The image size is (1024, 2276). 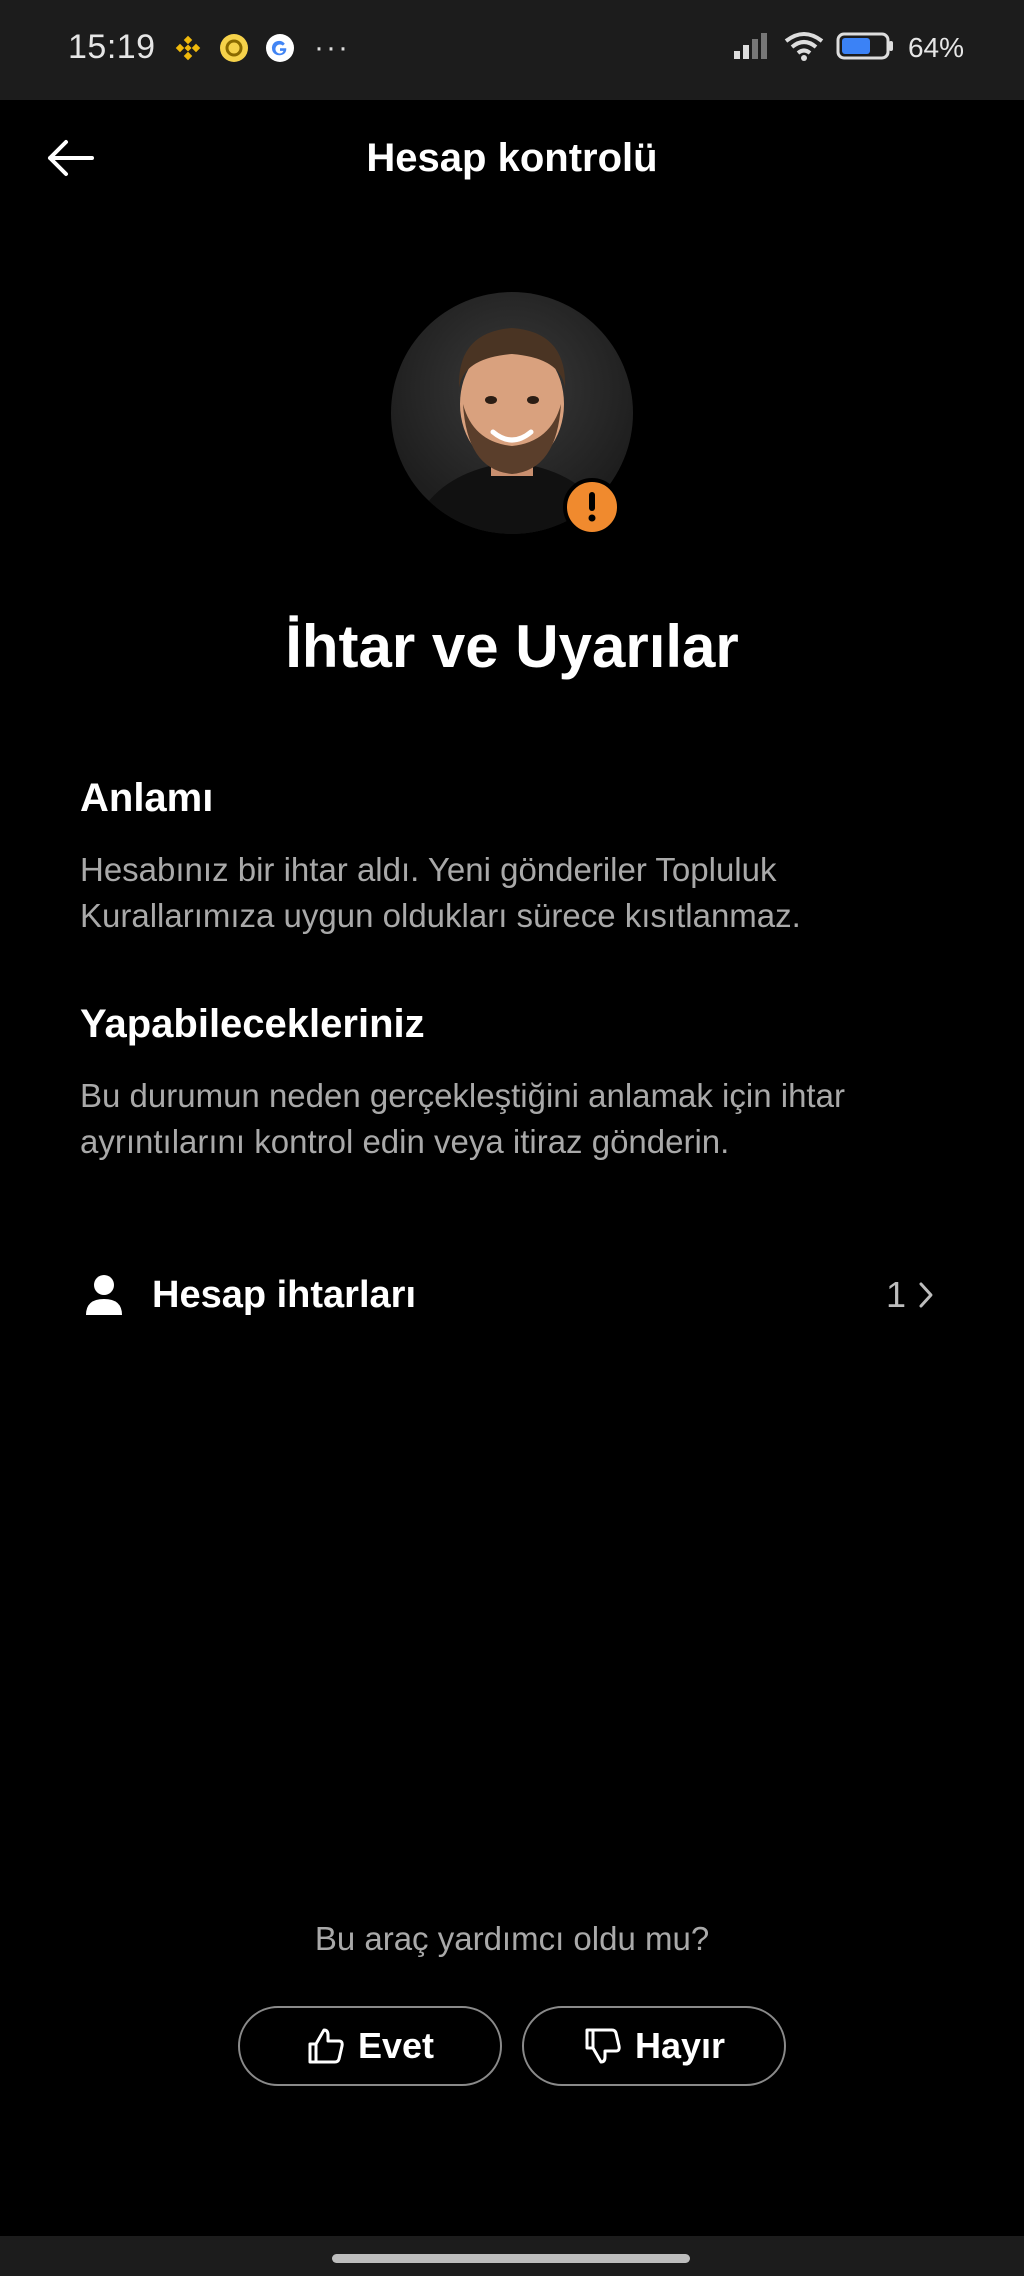 What do you see at coordinates (895, 1294) in the screenshot?
I see `account-strikes-count: 1` at bounding box center [895, 1294].